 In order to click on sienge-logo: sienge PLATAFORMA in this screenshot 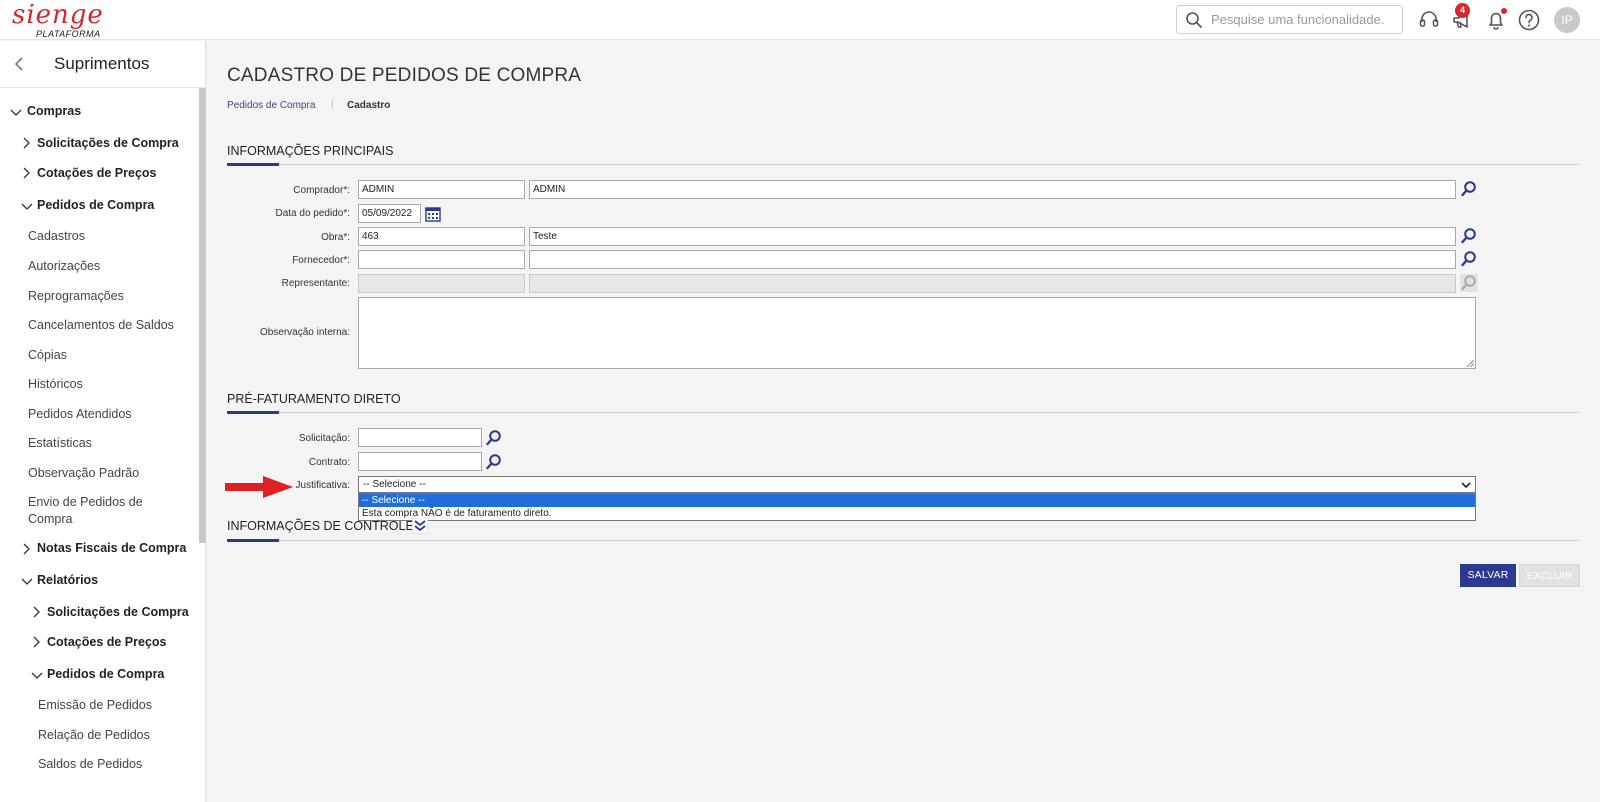, I will do `click(58, 19)`.